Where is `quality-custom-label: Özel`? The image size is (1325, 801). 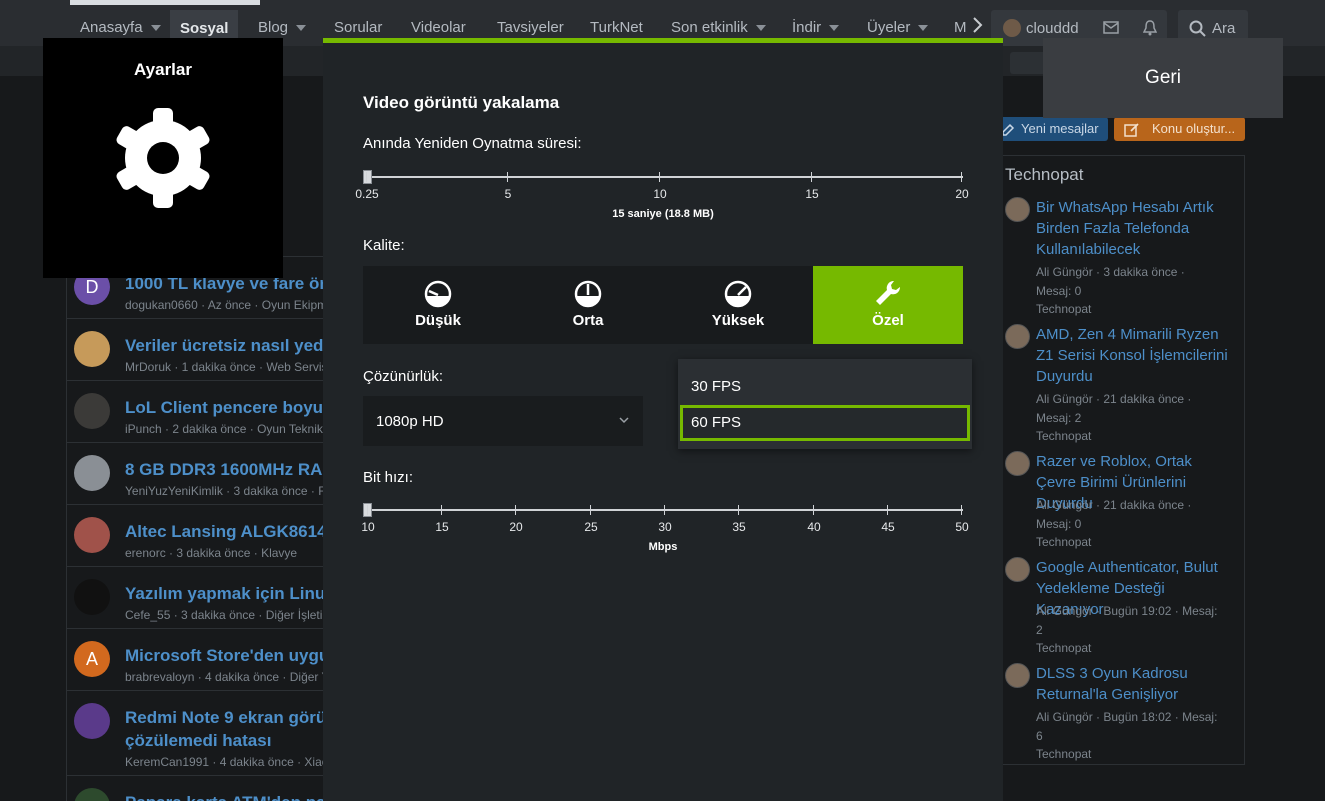 quality-custom-label: Özel is located at coordinates (888, 320).